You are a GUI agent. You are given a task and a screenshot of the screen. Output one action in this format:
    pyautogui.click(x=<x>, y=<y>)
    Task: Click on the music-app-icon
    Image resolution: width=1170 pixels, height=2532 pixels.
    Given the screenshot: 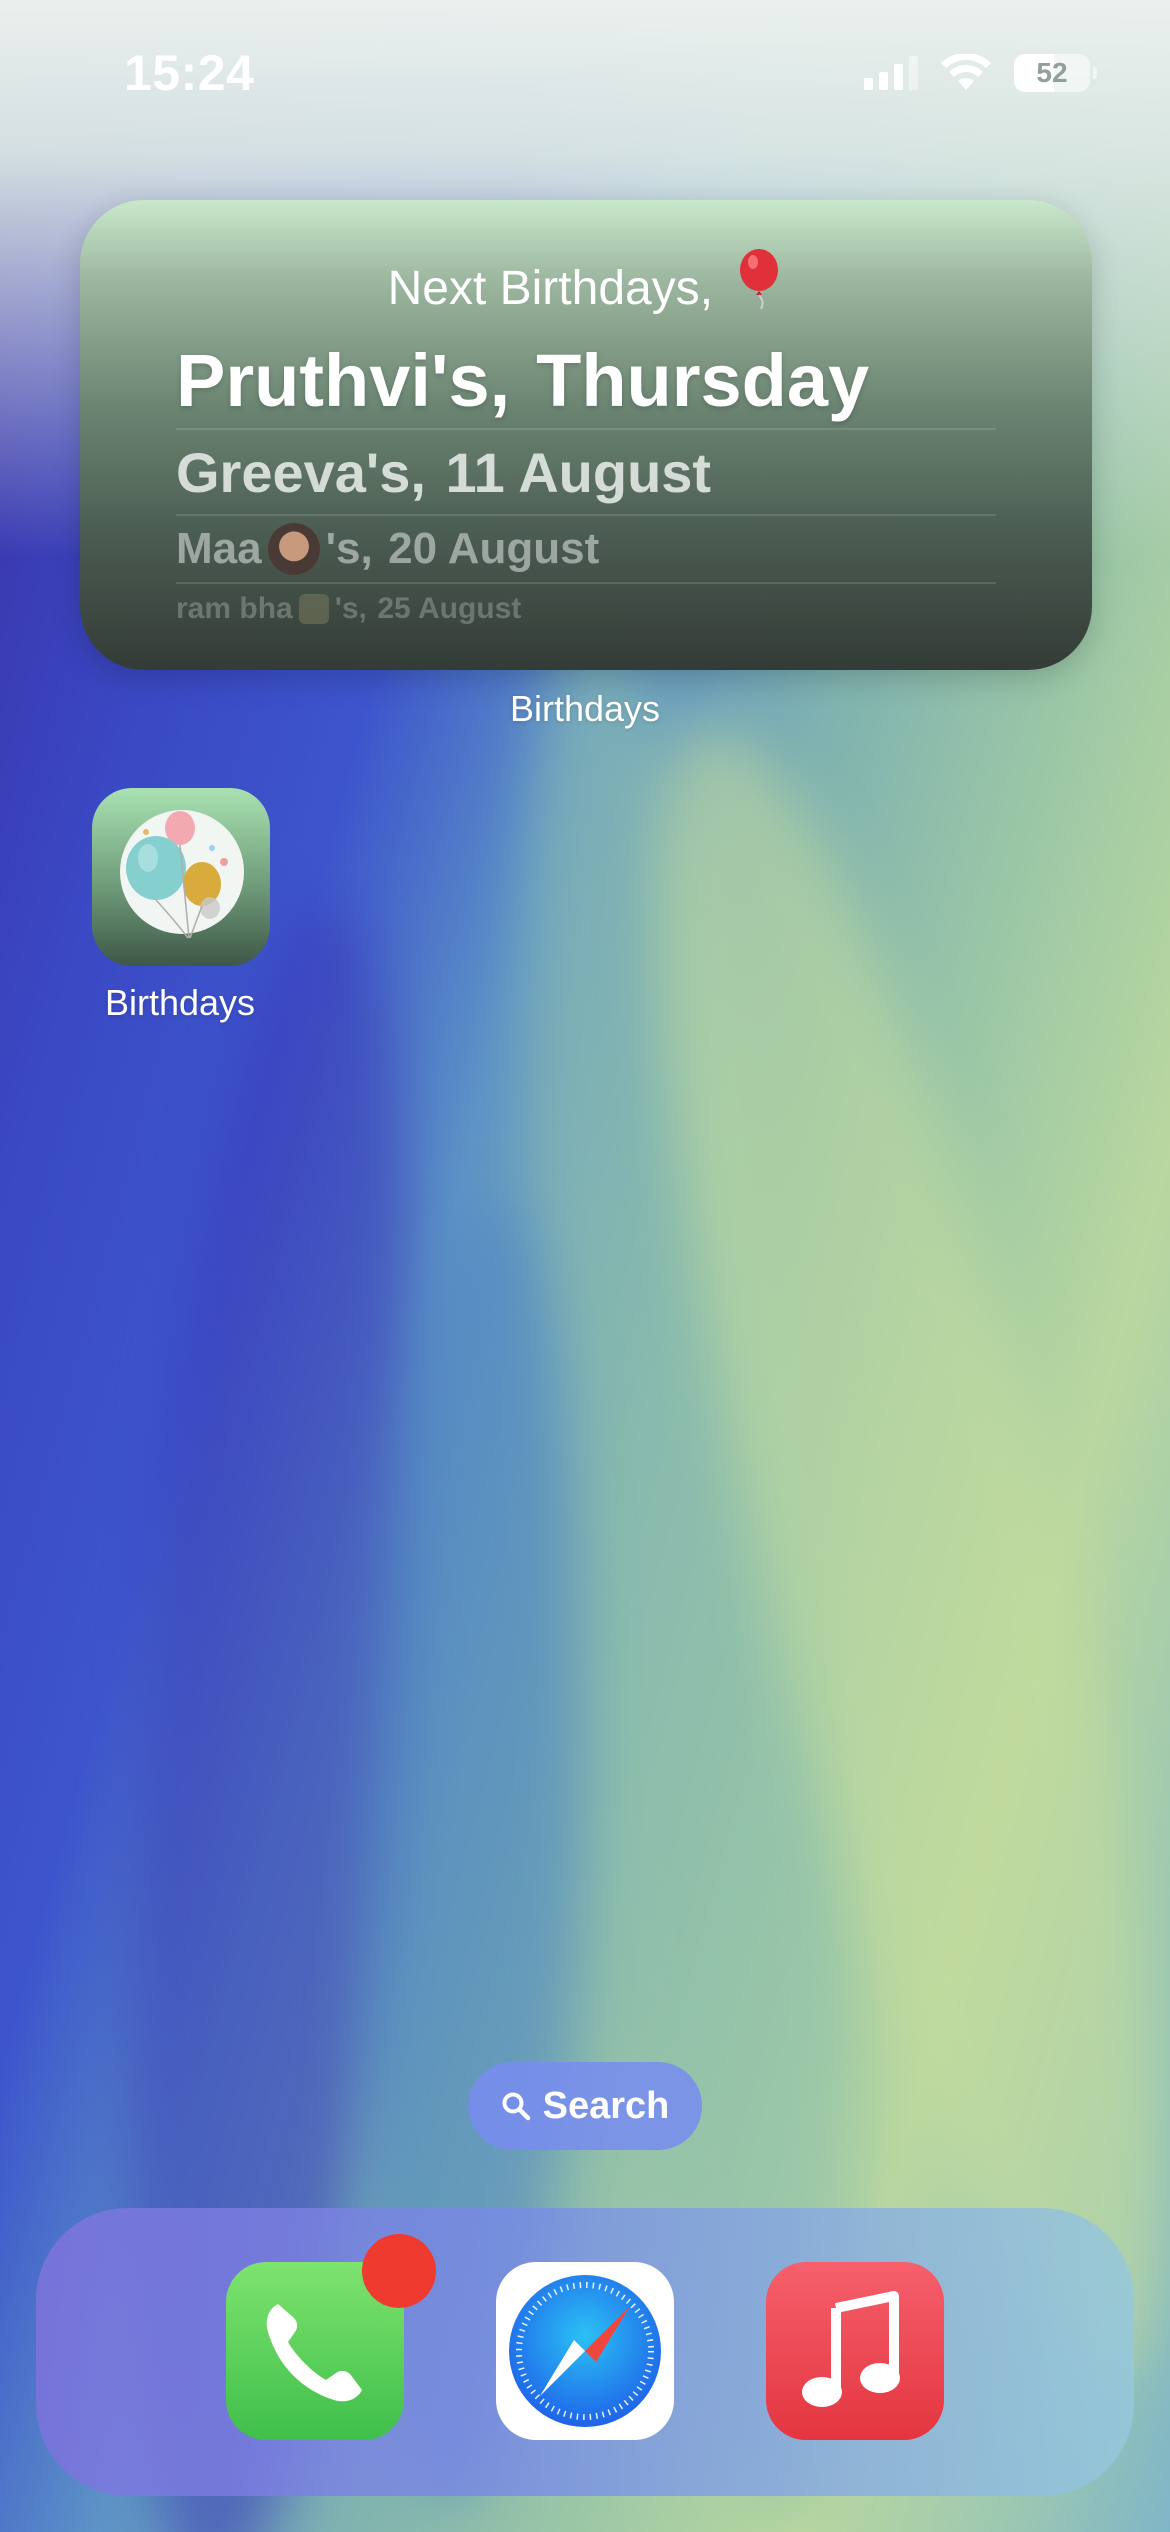 What is the action you would take?
    pyautogui.click(x=855, y=2351)
    